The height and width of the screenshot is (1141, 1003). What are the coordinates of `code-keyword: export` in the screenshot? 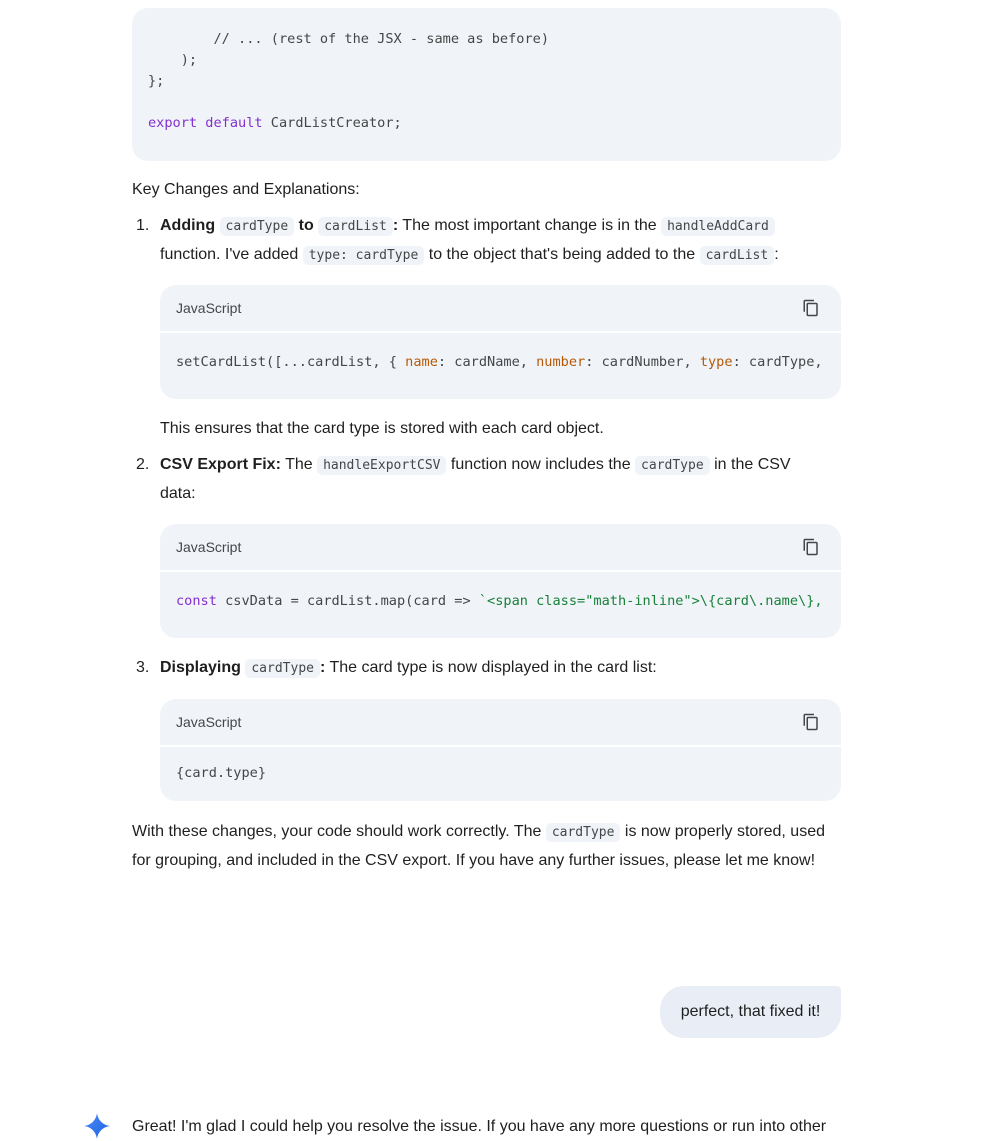 It's located at (173, 123).